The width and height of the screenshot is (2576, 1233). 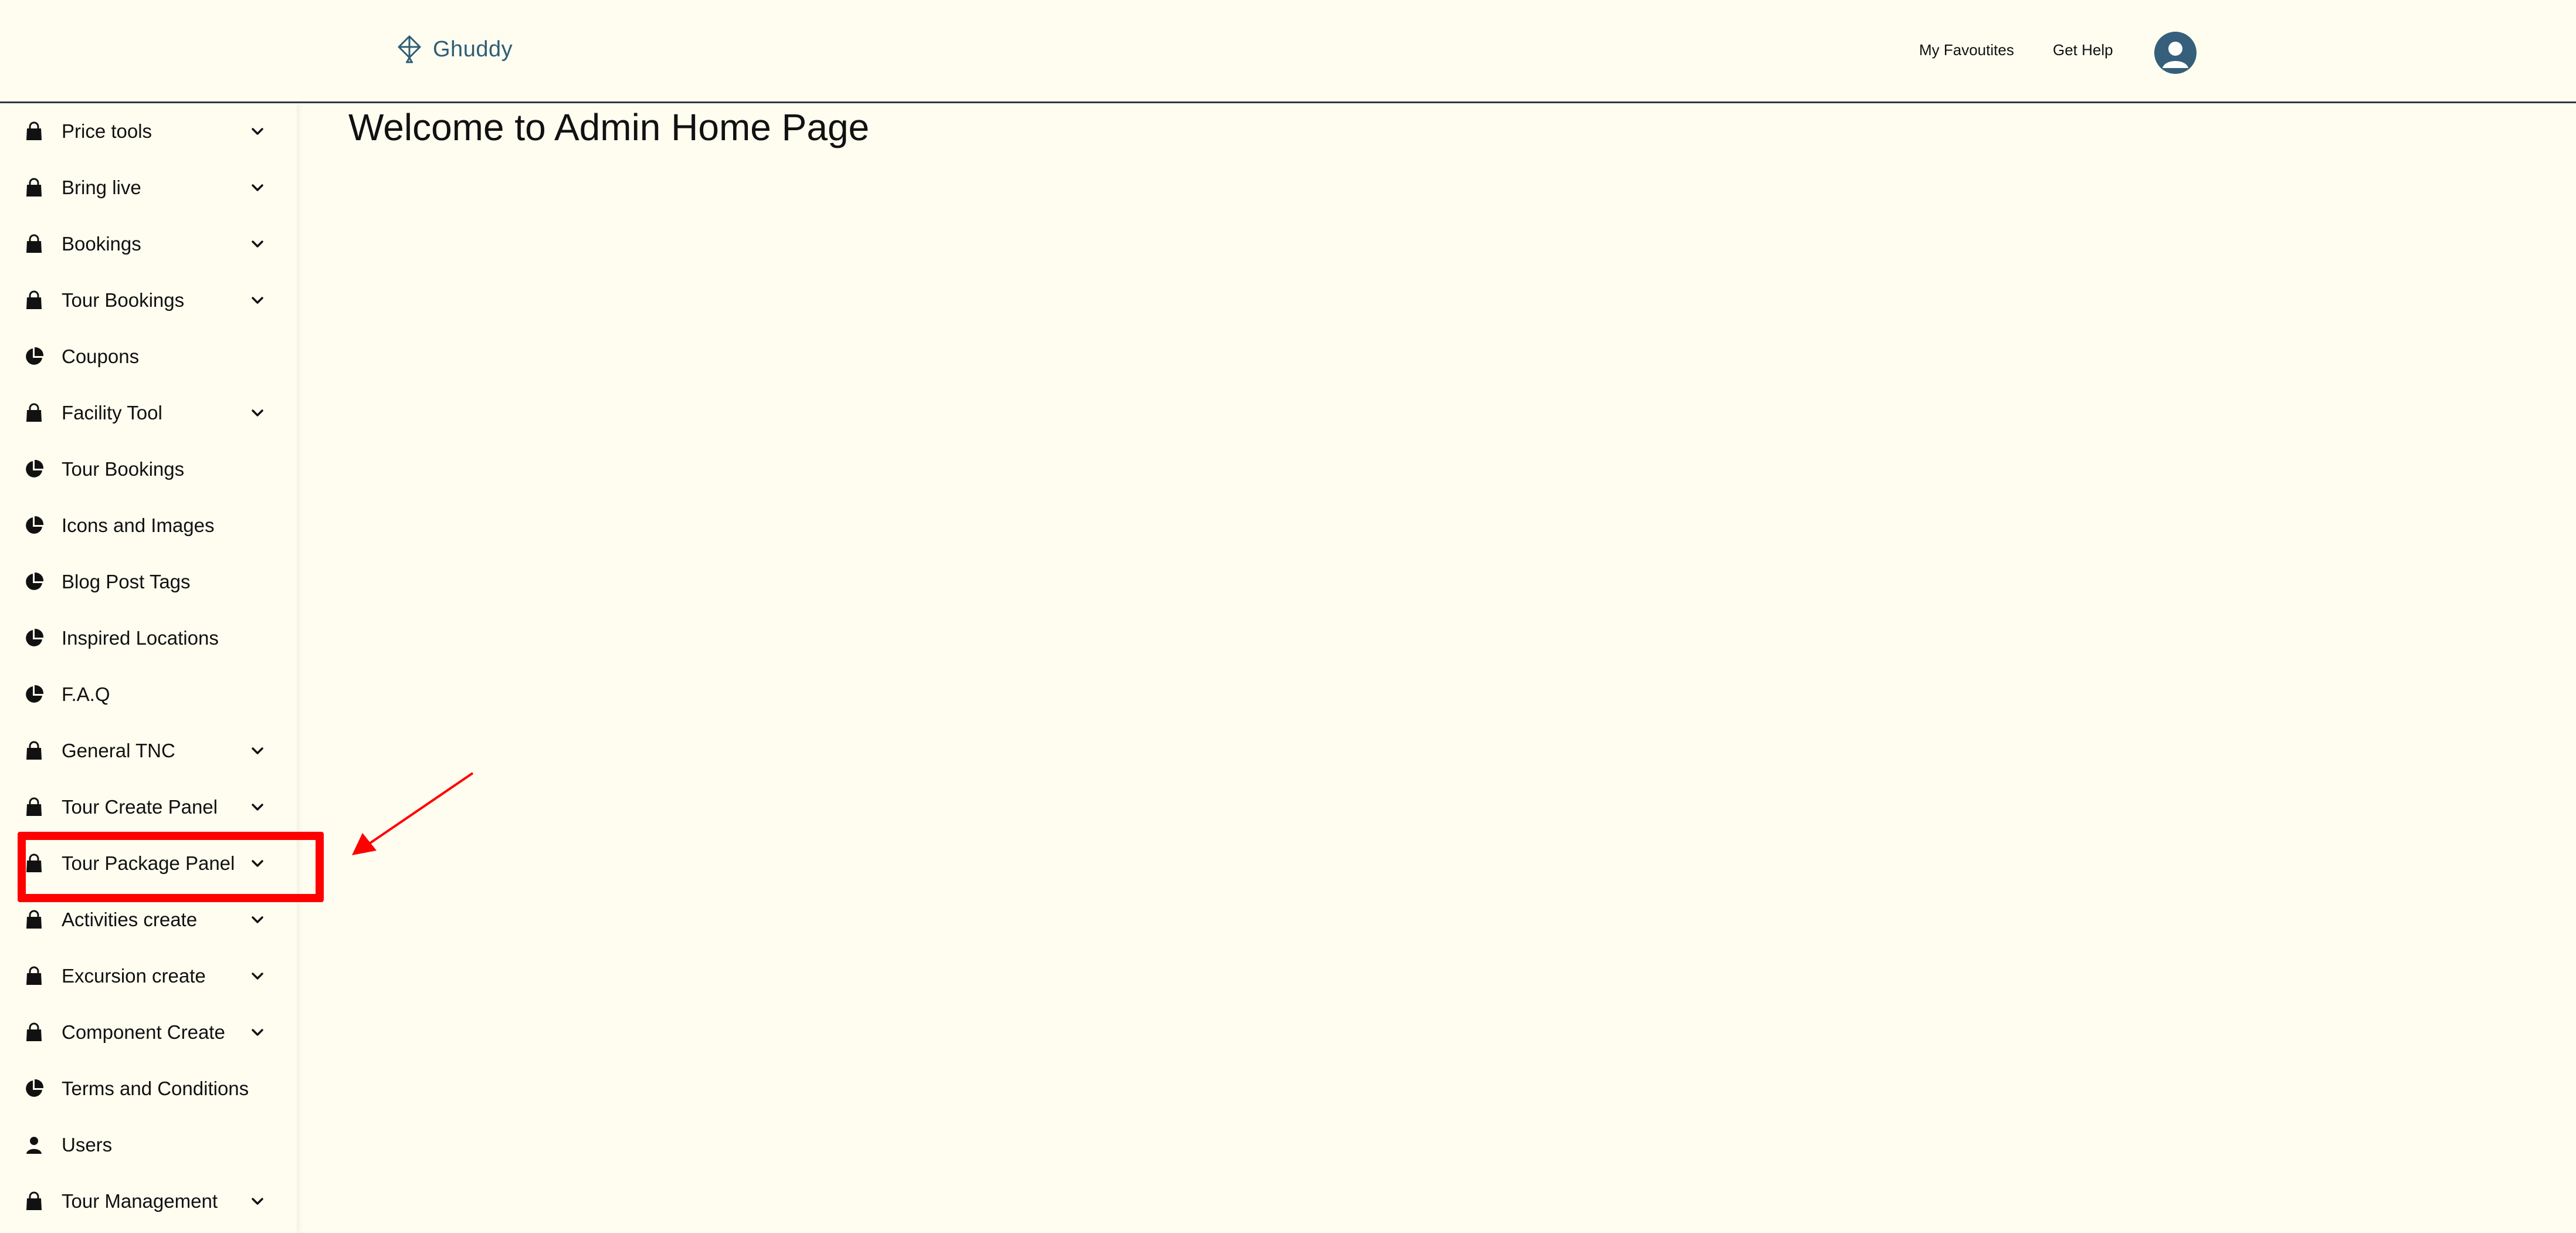 What do you see at coordinates (148, 356) in the screenshot?
I see `sidebar-item-coupons: Coupons` at bounding box center [148, 356].